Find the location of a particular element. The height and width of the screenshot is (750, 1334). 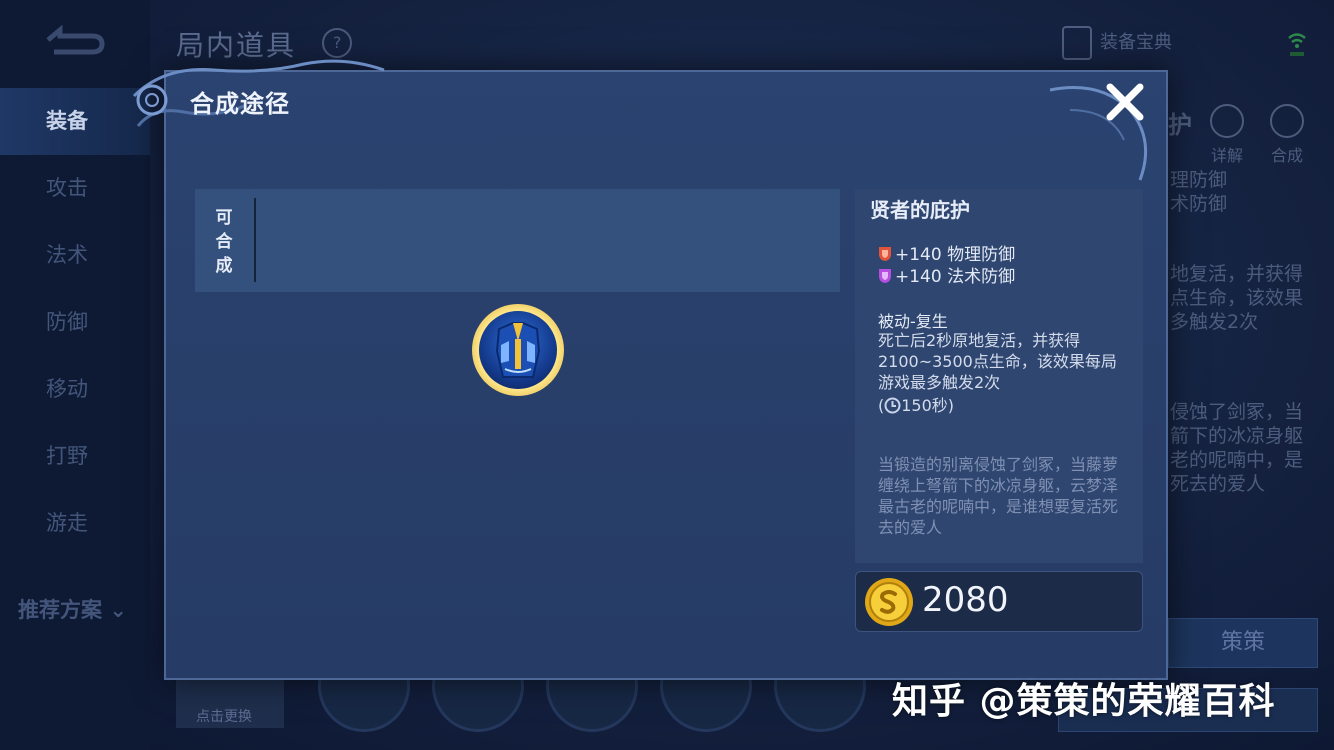

item-heading-fragment: 护 is located at coordinates (1180, 125).